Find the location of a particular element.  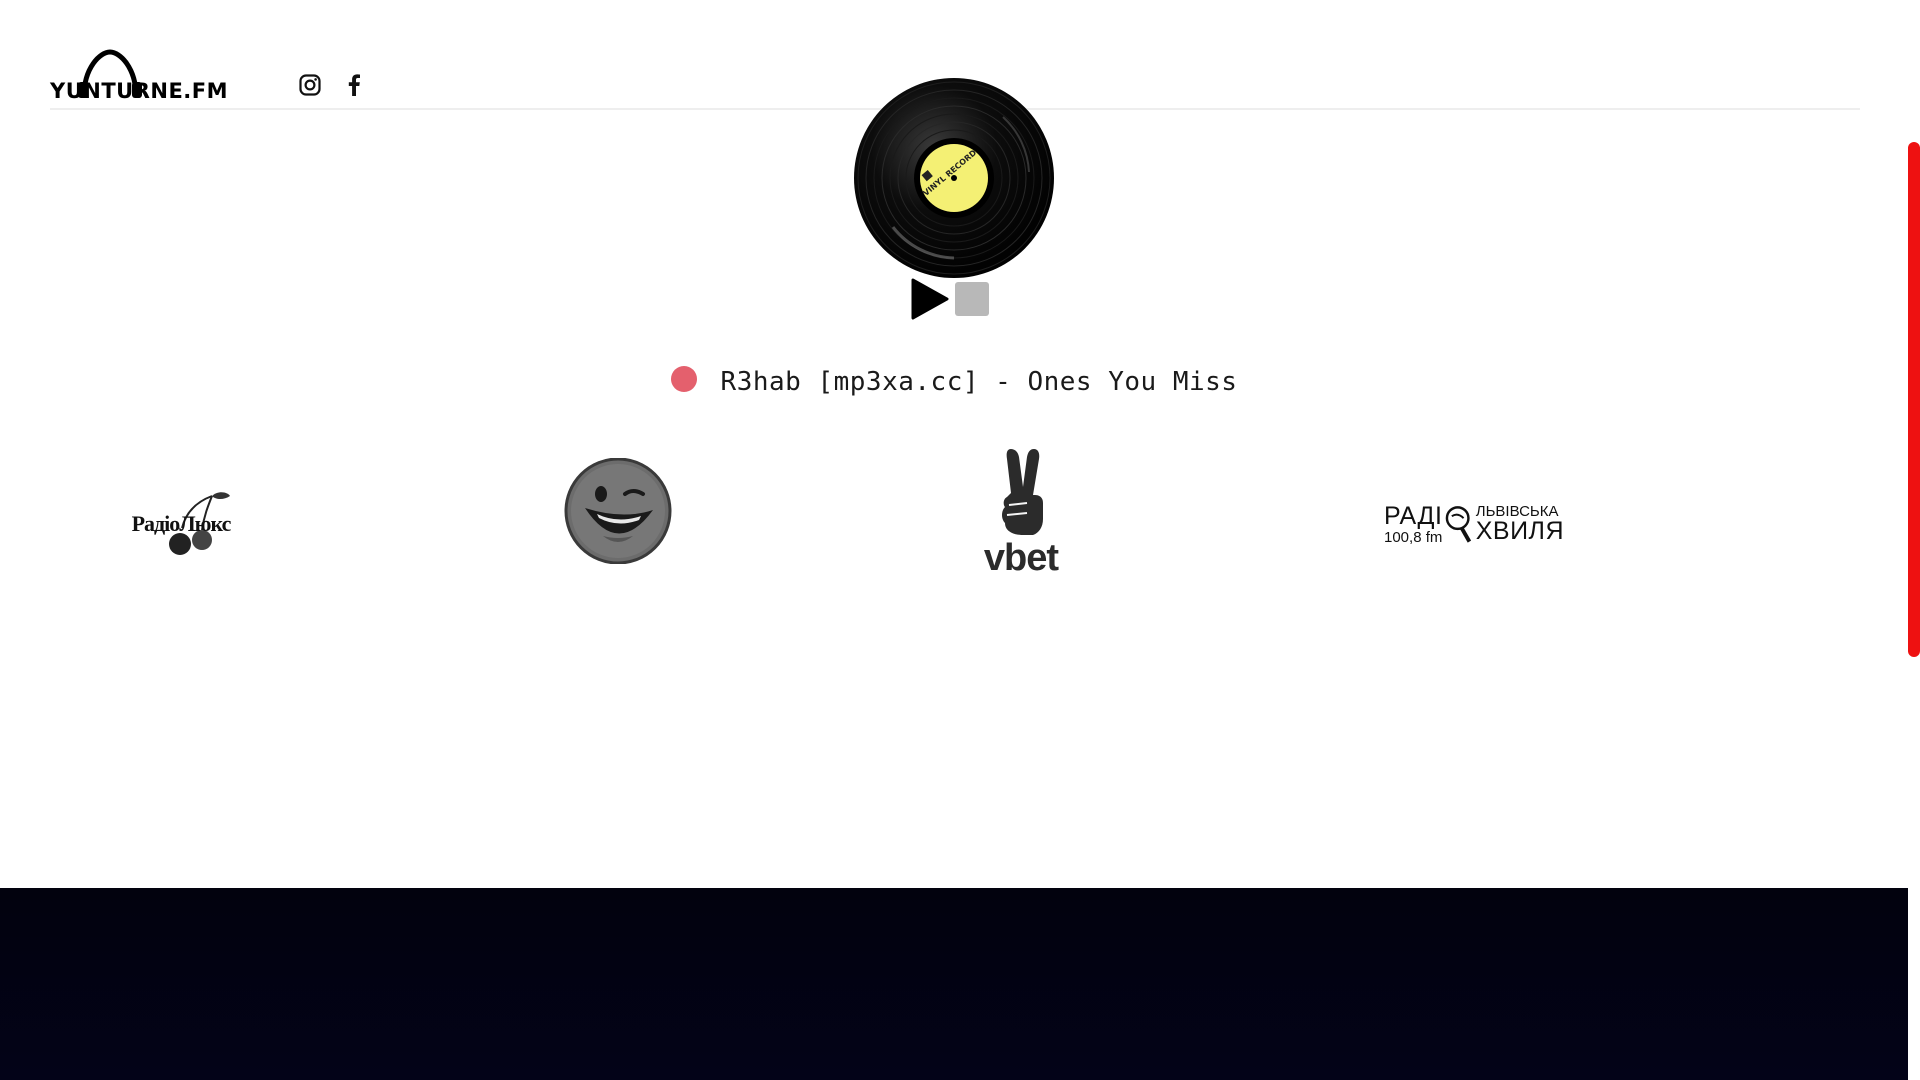

play-button is located at coordinates (930, 299).